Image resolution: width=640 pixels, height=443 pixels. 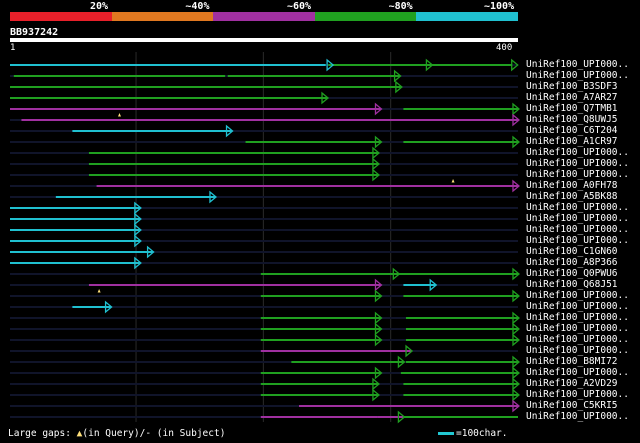 I want to click on subject-gap-dash: -, so click(x=148, y=433).